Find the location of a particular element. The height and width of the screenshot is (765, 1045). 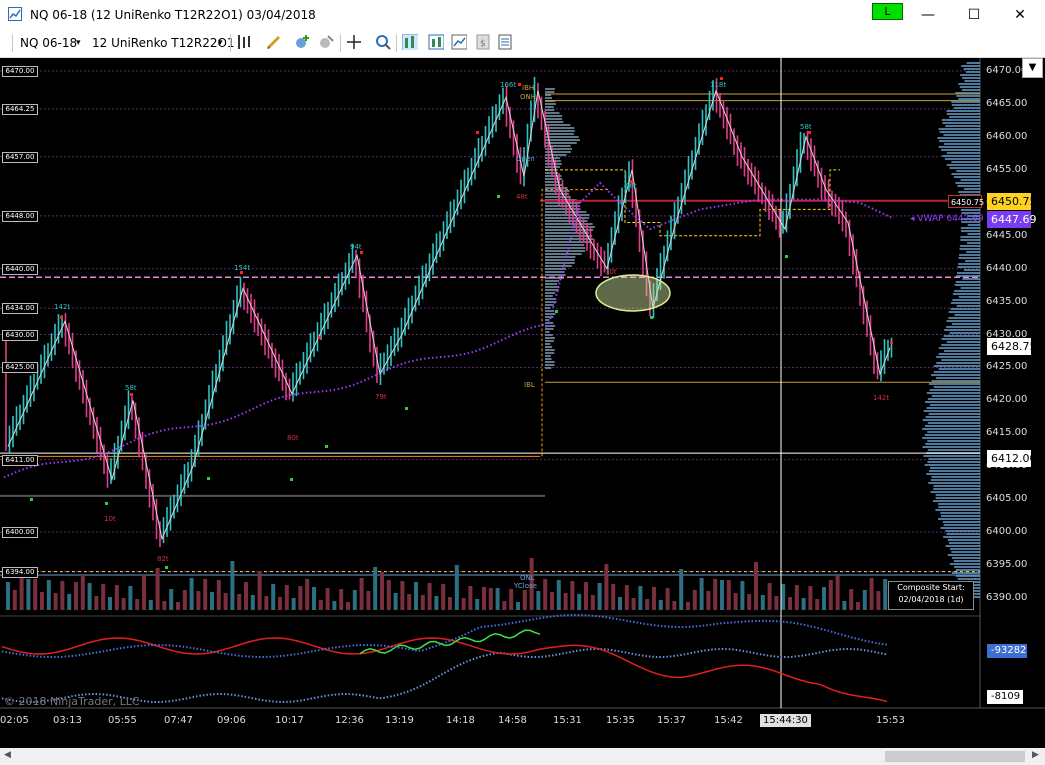

scroll-price-dropdown-button: ▼ is located at coordinates (1032, 68).